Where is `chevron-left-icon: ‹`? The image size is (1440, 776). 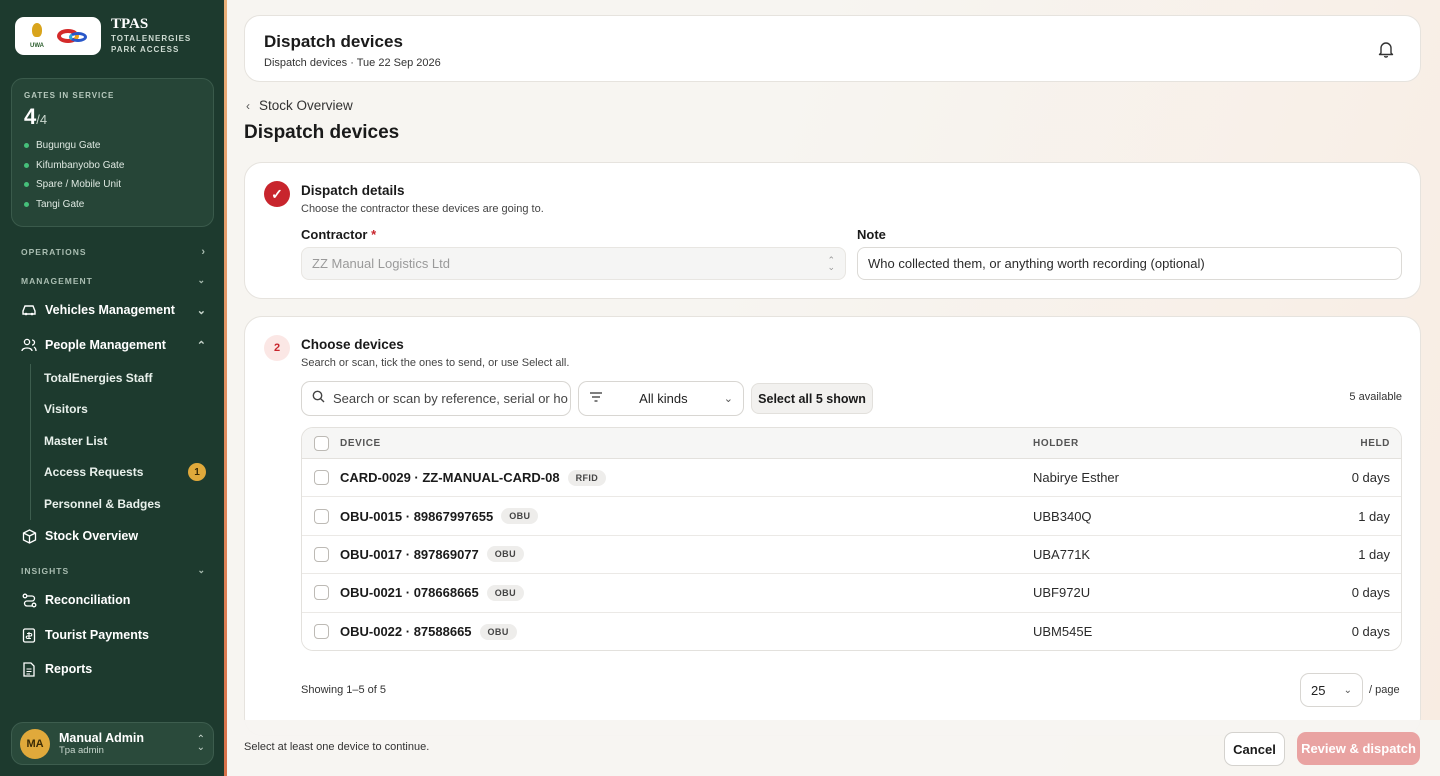 chevron-left-icon: ‹ is located at coordinates (248, 105).